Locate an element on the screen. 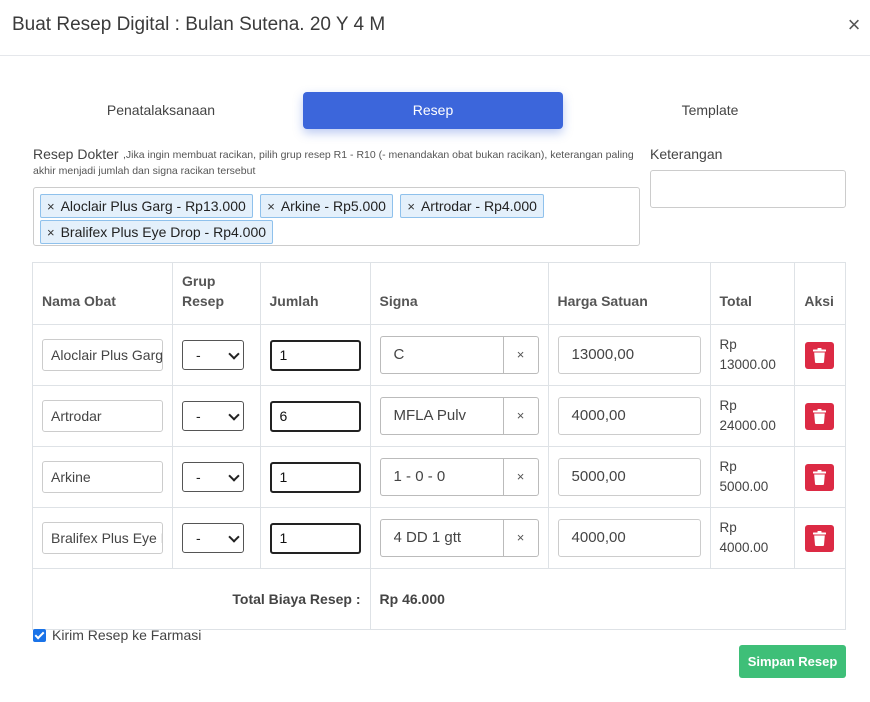 Image resolution: width=870 pixels, height=702 pixels. total-biaya-label: Total Biaya Resep : is located at coordinates (201, 599).